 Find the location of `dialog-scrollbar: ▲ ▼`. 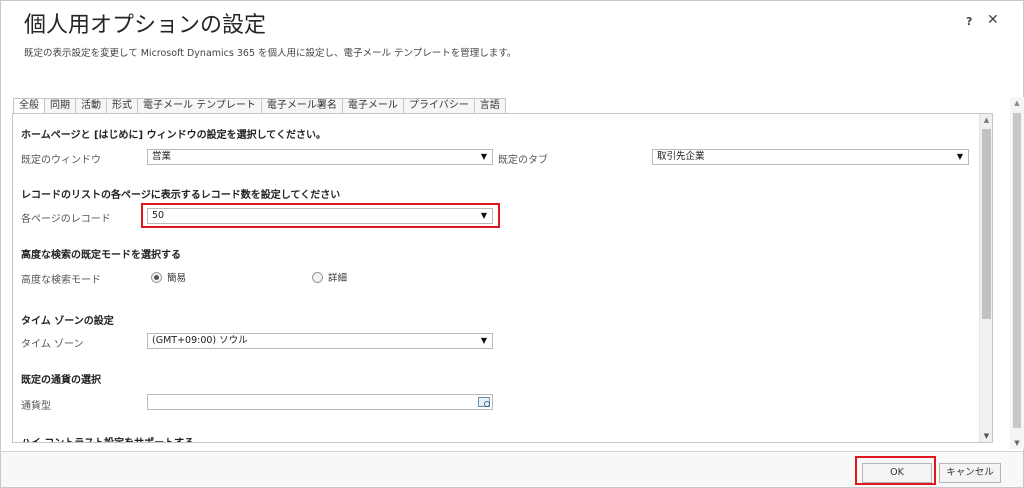

dialog-scrollbar: ▲ ▼ is located at coordinates (1017, 273).